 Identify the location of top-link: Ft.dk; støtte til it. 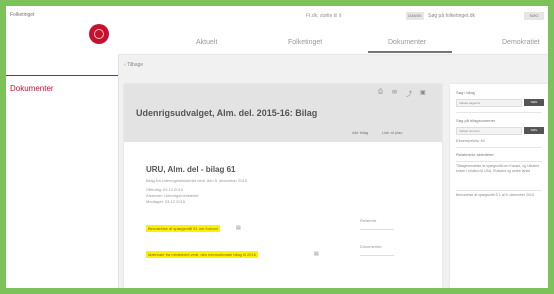
(323, 16).